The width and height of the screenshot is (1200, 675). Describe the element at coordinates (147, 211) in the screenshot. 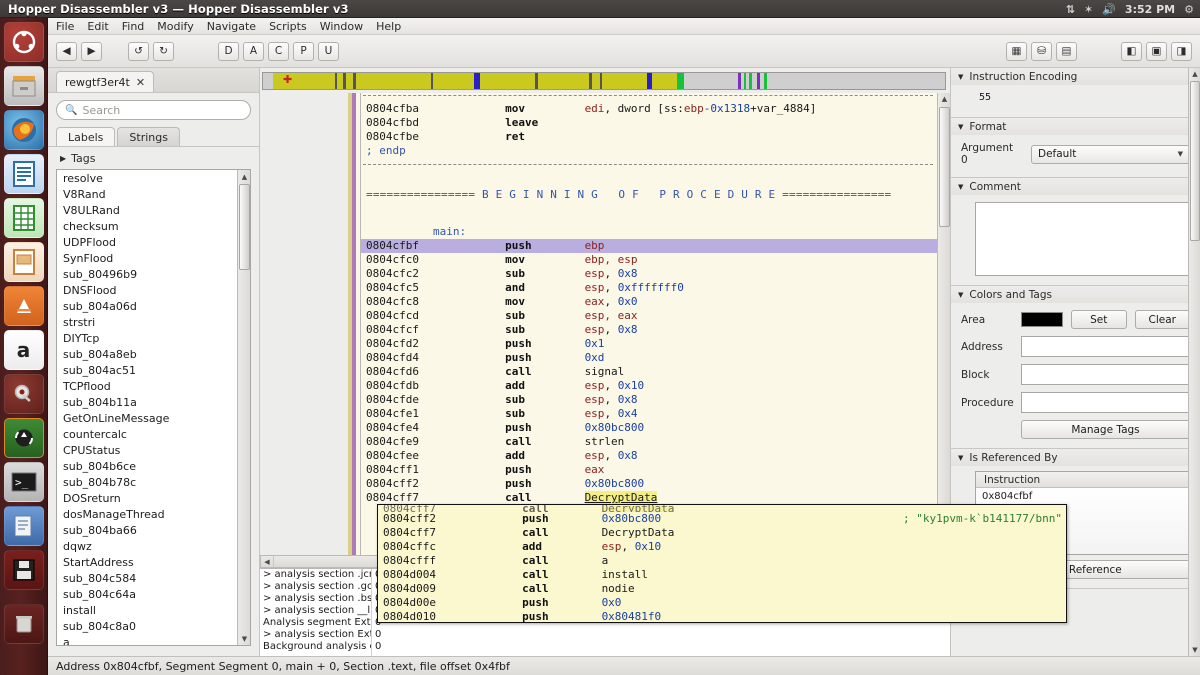

I see `label-list-item: V8ULRand` at that location.